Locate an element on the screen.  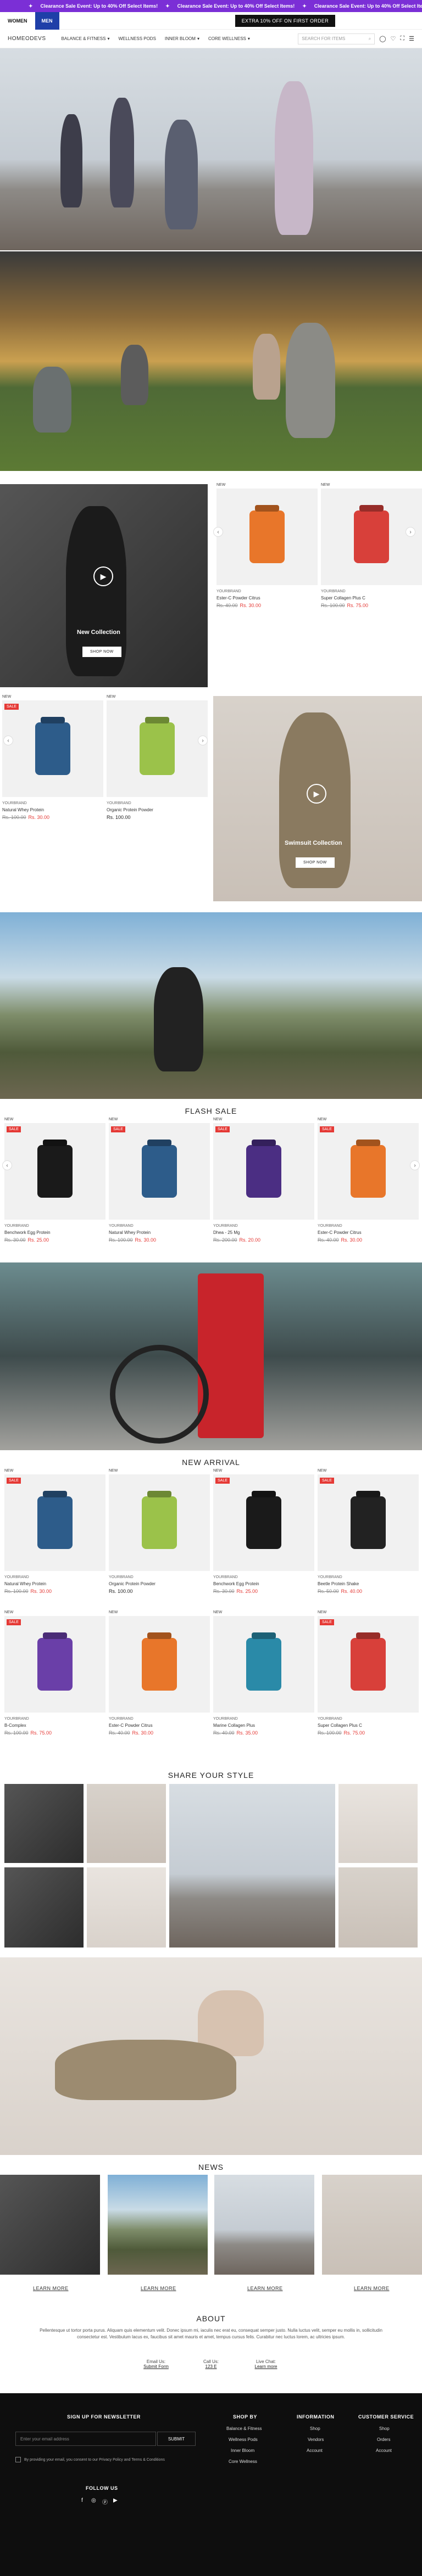
footer-link: Orders is located at coordinates (383, 2439).